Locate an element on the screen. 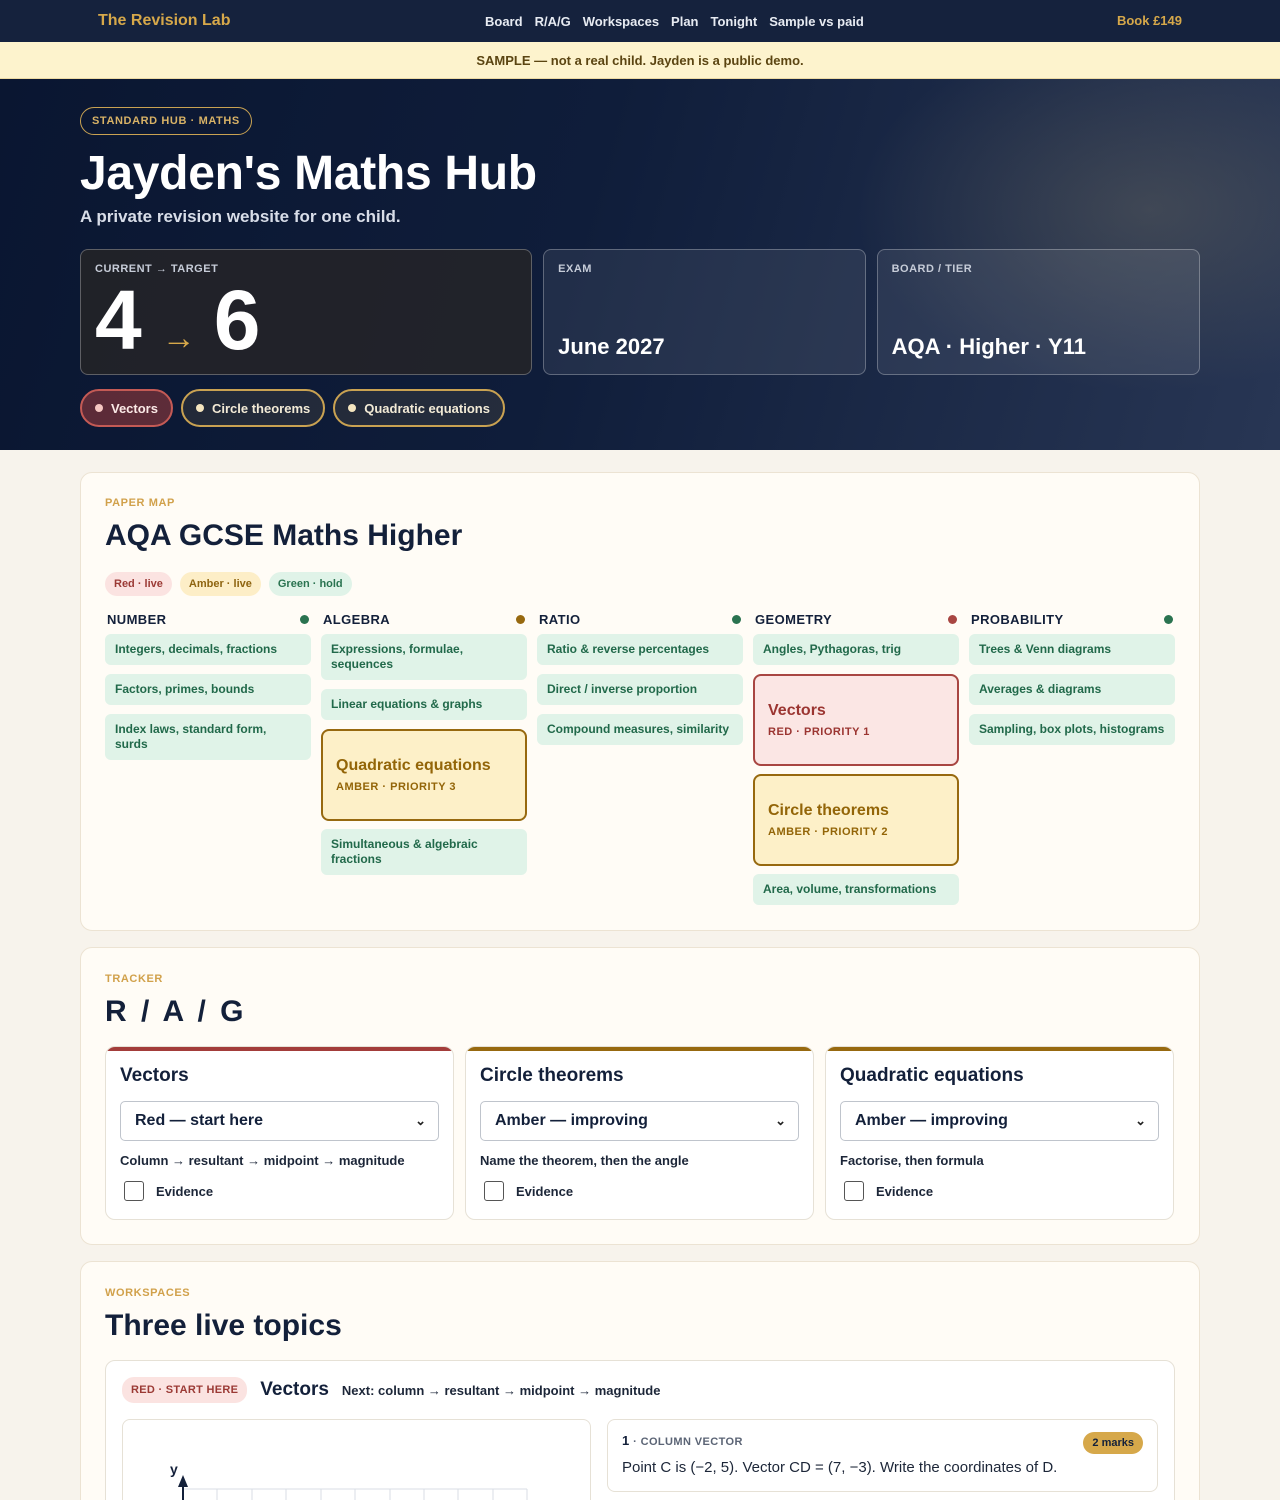 Image resolution: width=1280 pixels, height=1500 pixels. focus-priority: AMBER · PRIORITY 2 is located at coordinates (828, 832).